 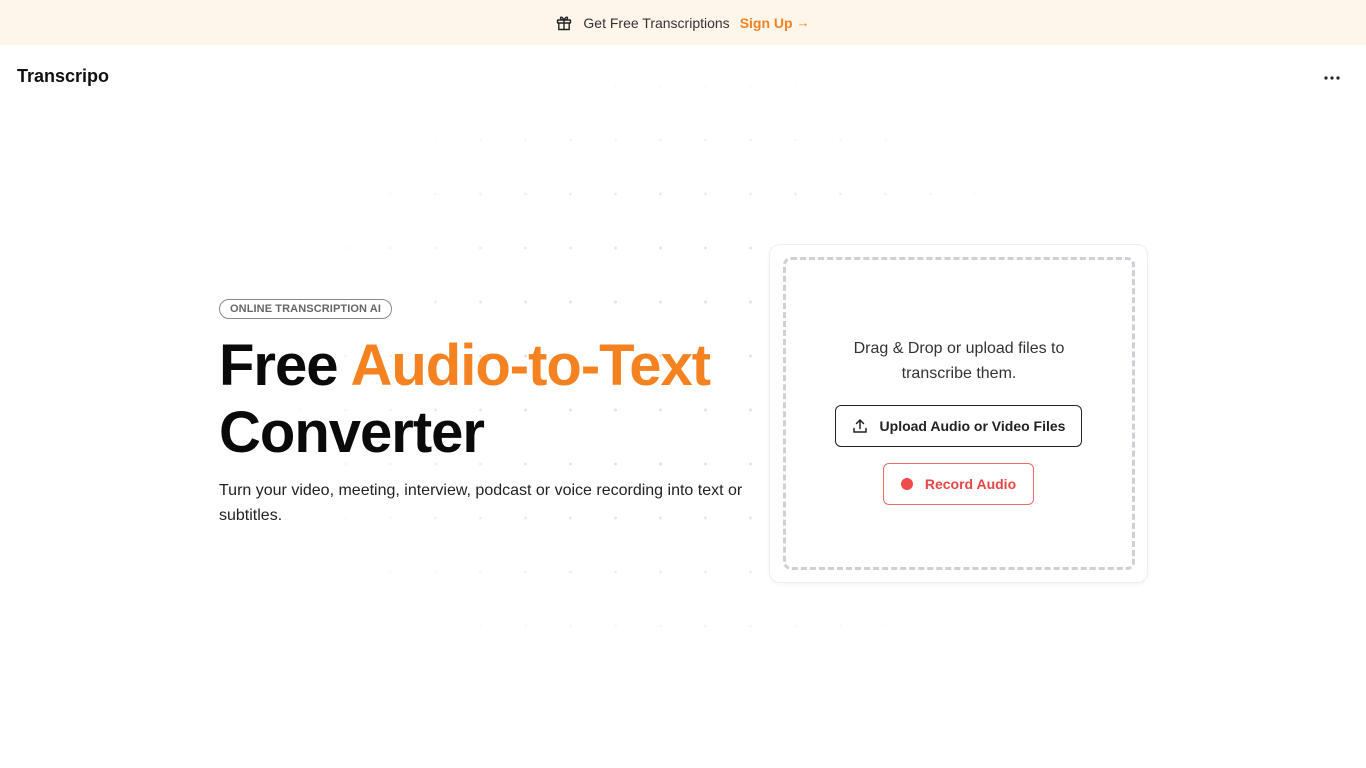 I want to click on arrow-right-icon: →, so click(x=803, y=22).